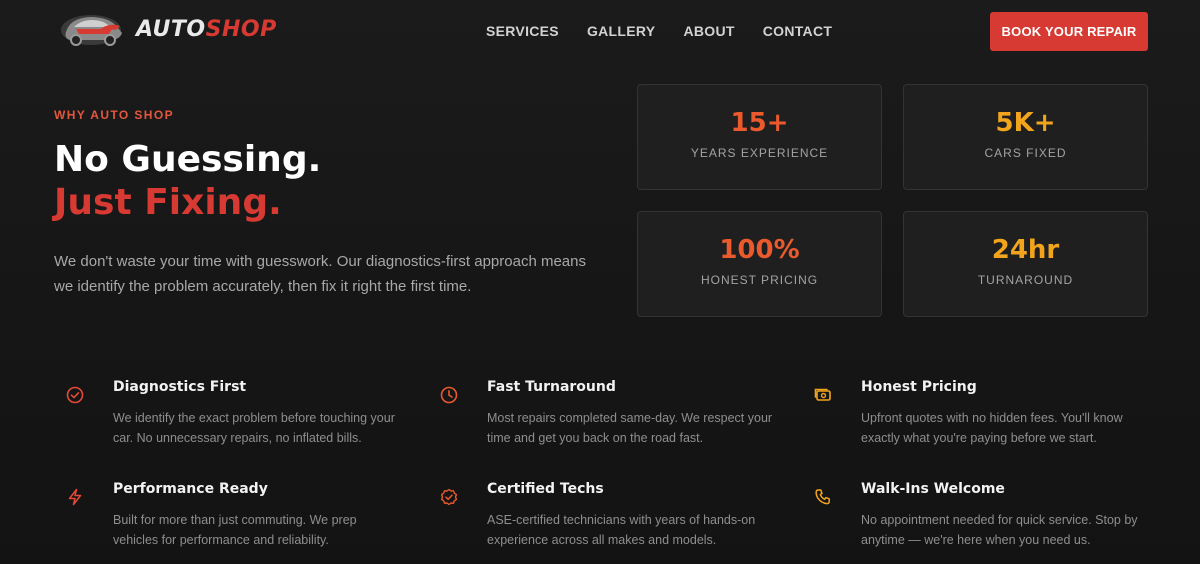 The image size is (1200, 564). I want to click on feature-title: Honest Pricing, so click(919, 387).